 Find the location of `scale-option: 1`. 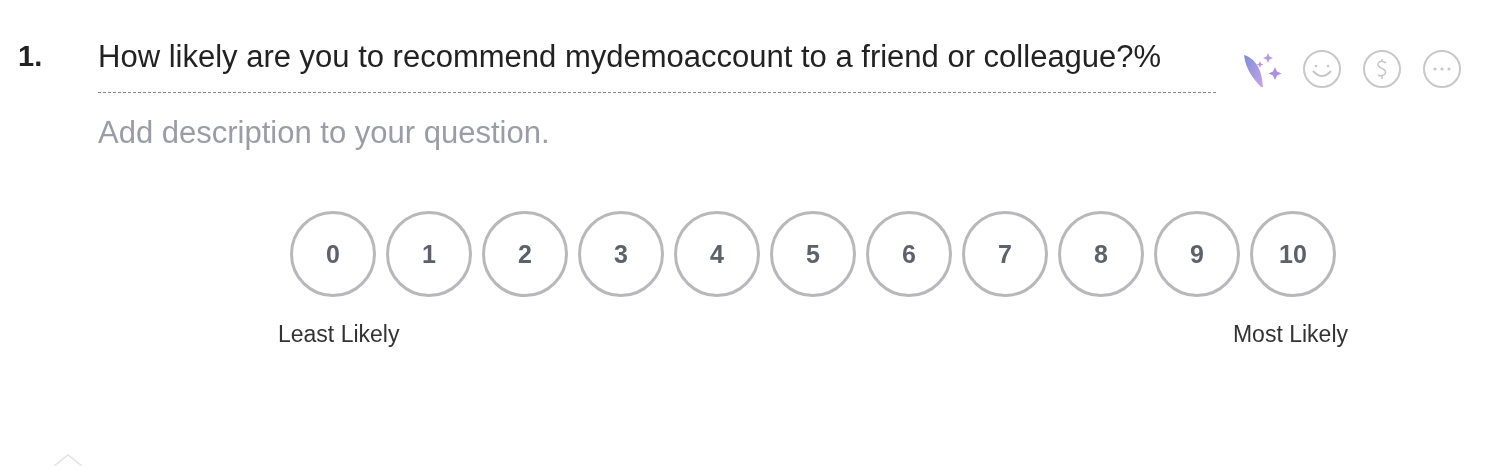

scale-option: 1 is located at coordinates (429, 254).